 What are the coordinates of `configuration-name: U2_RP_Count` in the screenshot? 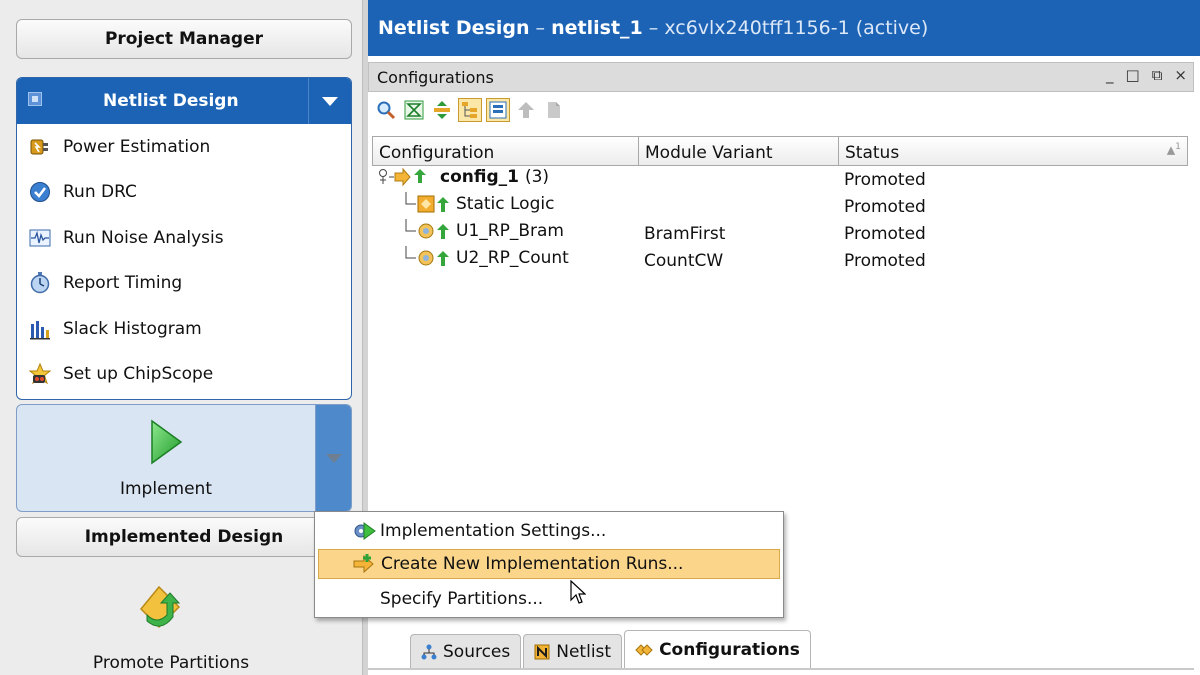 It's located at (512, 258).